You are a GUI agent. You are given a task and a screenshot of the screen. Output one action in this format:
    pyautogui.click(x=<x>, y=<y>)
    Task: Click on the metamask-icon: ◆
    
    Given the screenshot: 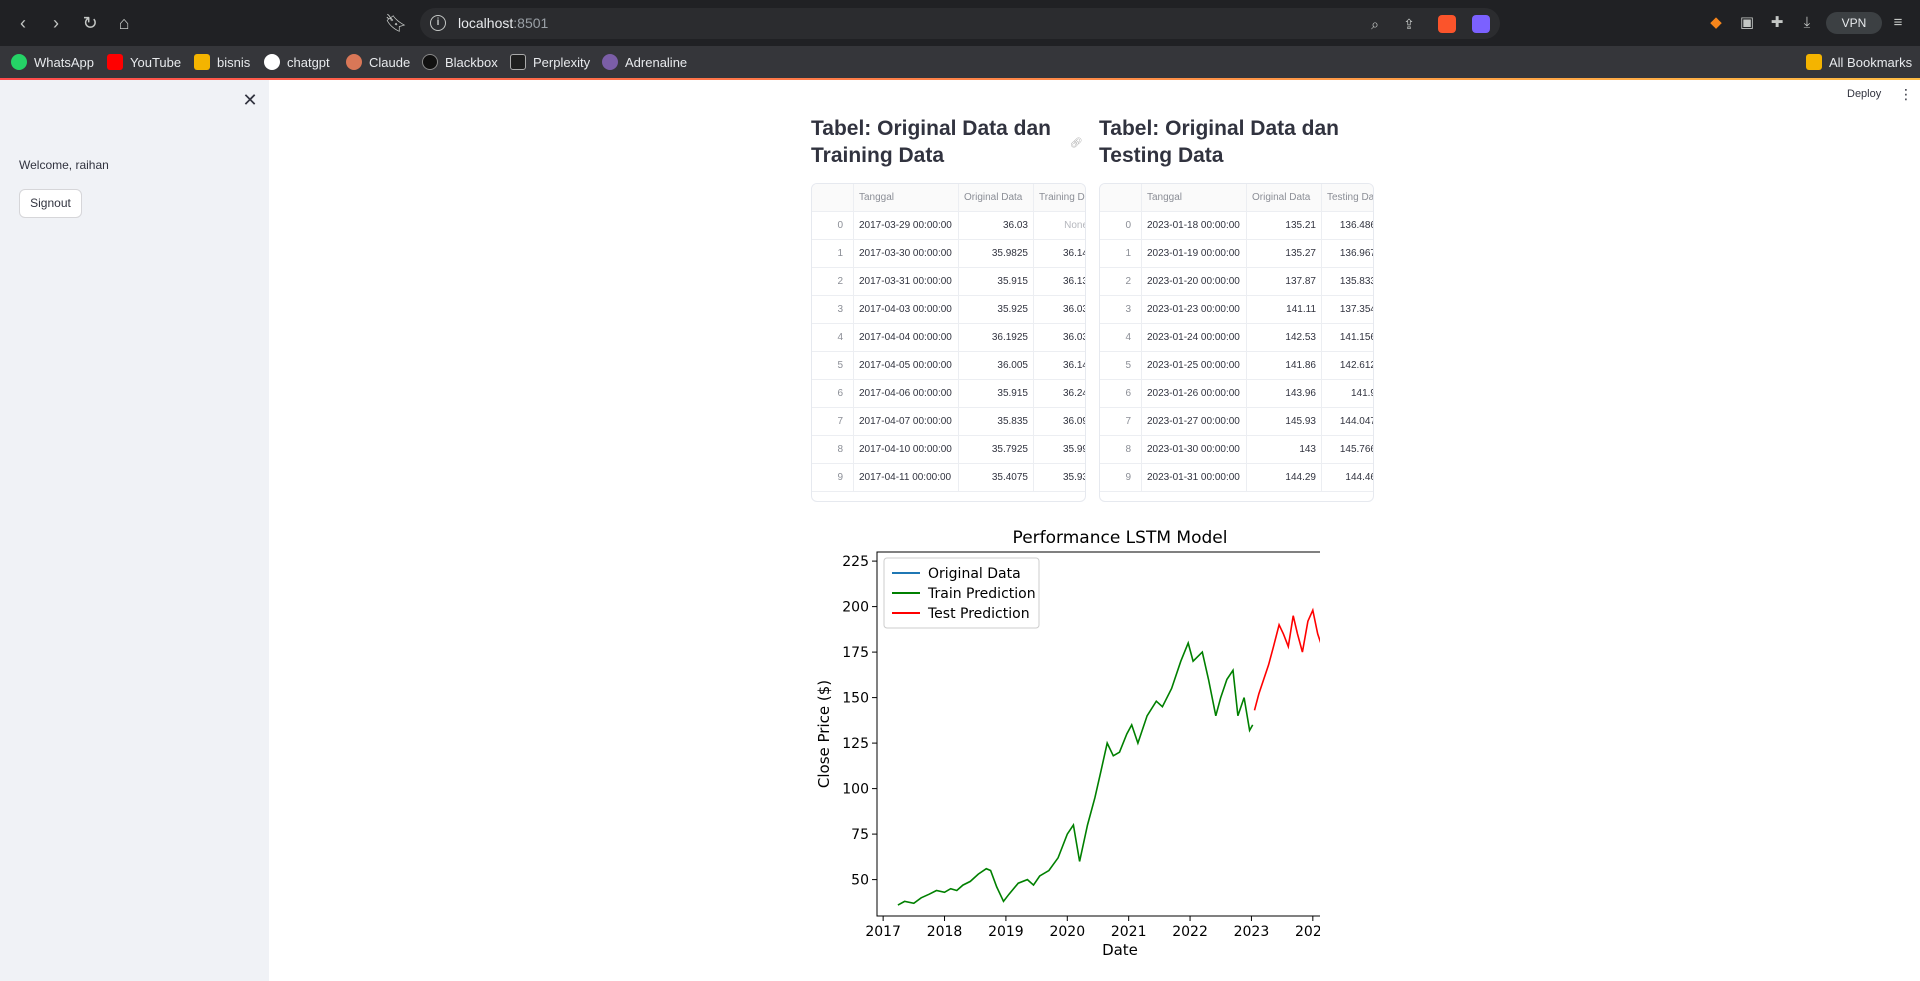 What is the action you would take?
    pyautogui.click(x=1716, y=23)
    